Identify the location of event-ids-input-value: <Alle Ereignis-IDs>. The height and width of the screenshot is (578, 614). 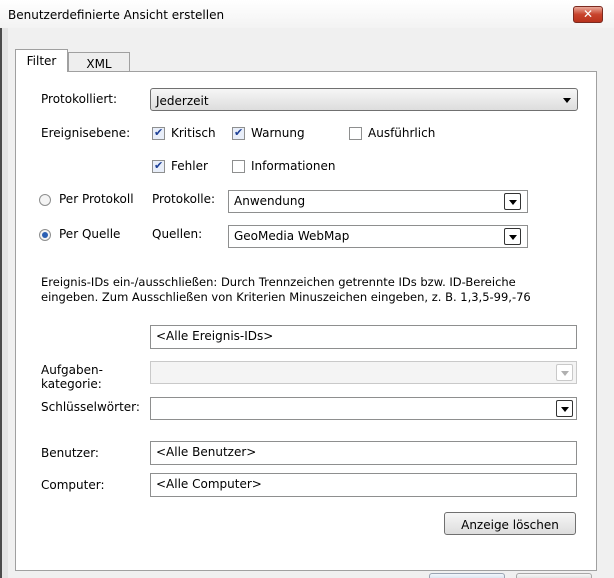
(215, 336).